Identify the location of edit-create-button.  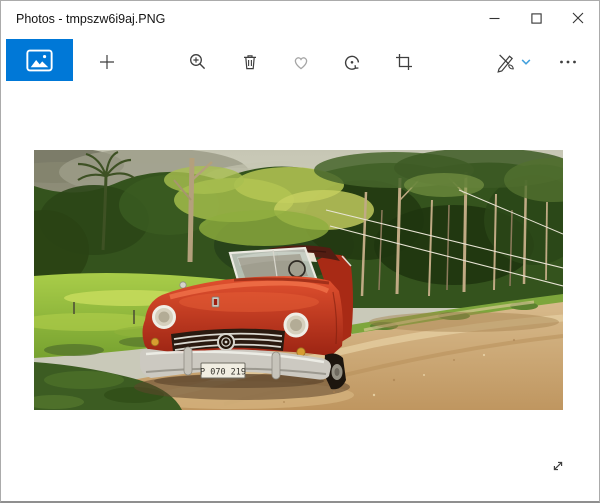
(514, 62).